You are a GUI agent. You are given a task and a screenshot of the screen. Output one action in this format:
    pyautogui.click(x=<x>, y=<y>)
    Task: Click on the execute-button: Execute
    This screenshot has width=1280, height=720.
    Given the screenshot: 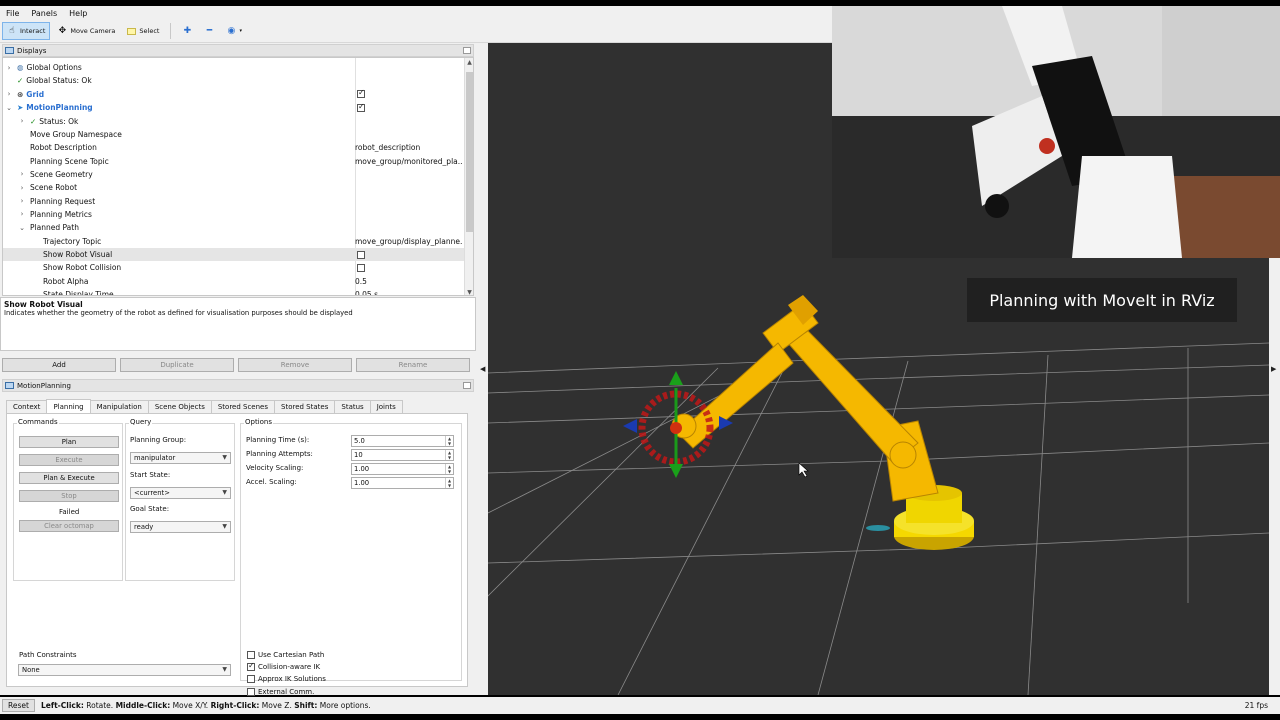 What is the action you would take?
    pyautogui.click(x=69, y=460)
    